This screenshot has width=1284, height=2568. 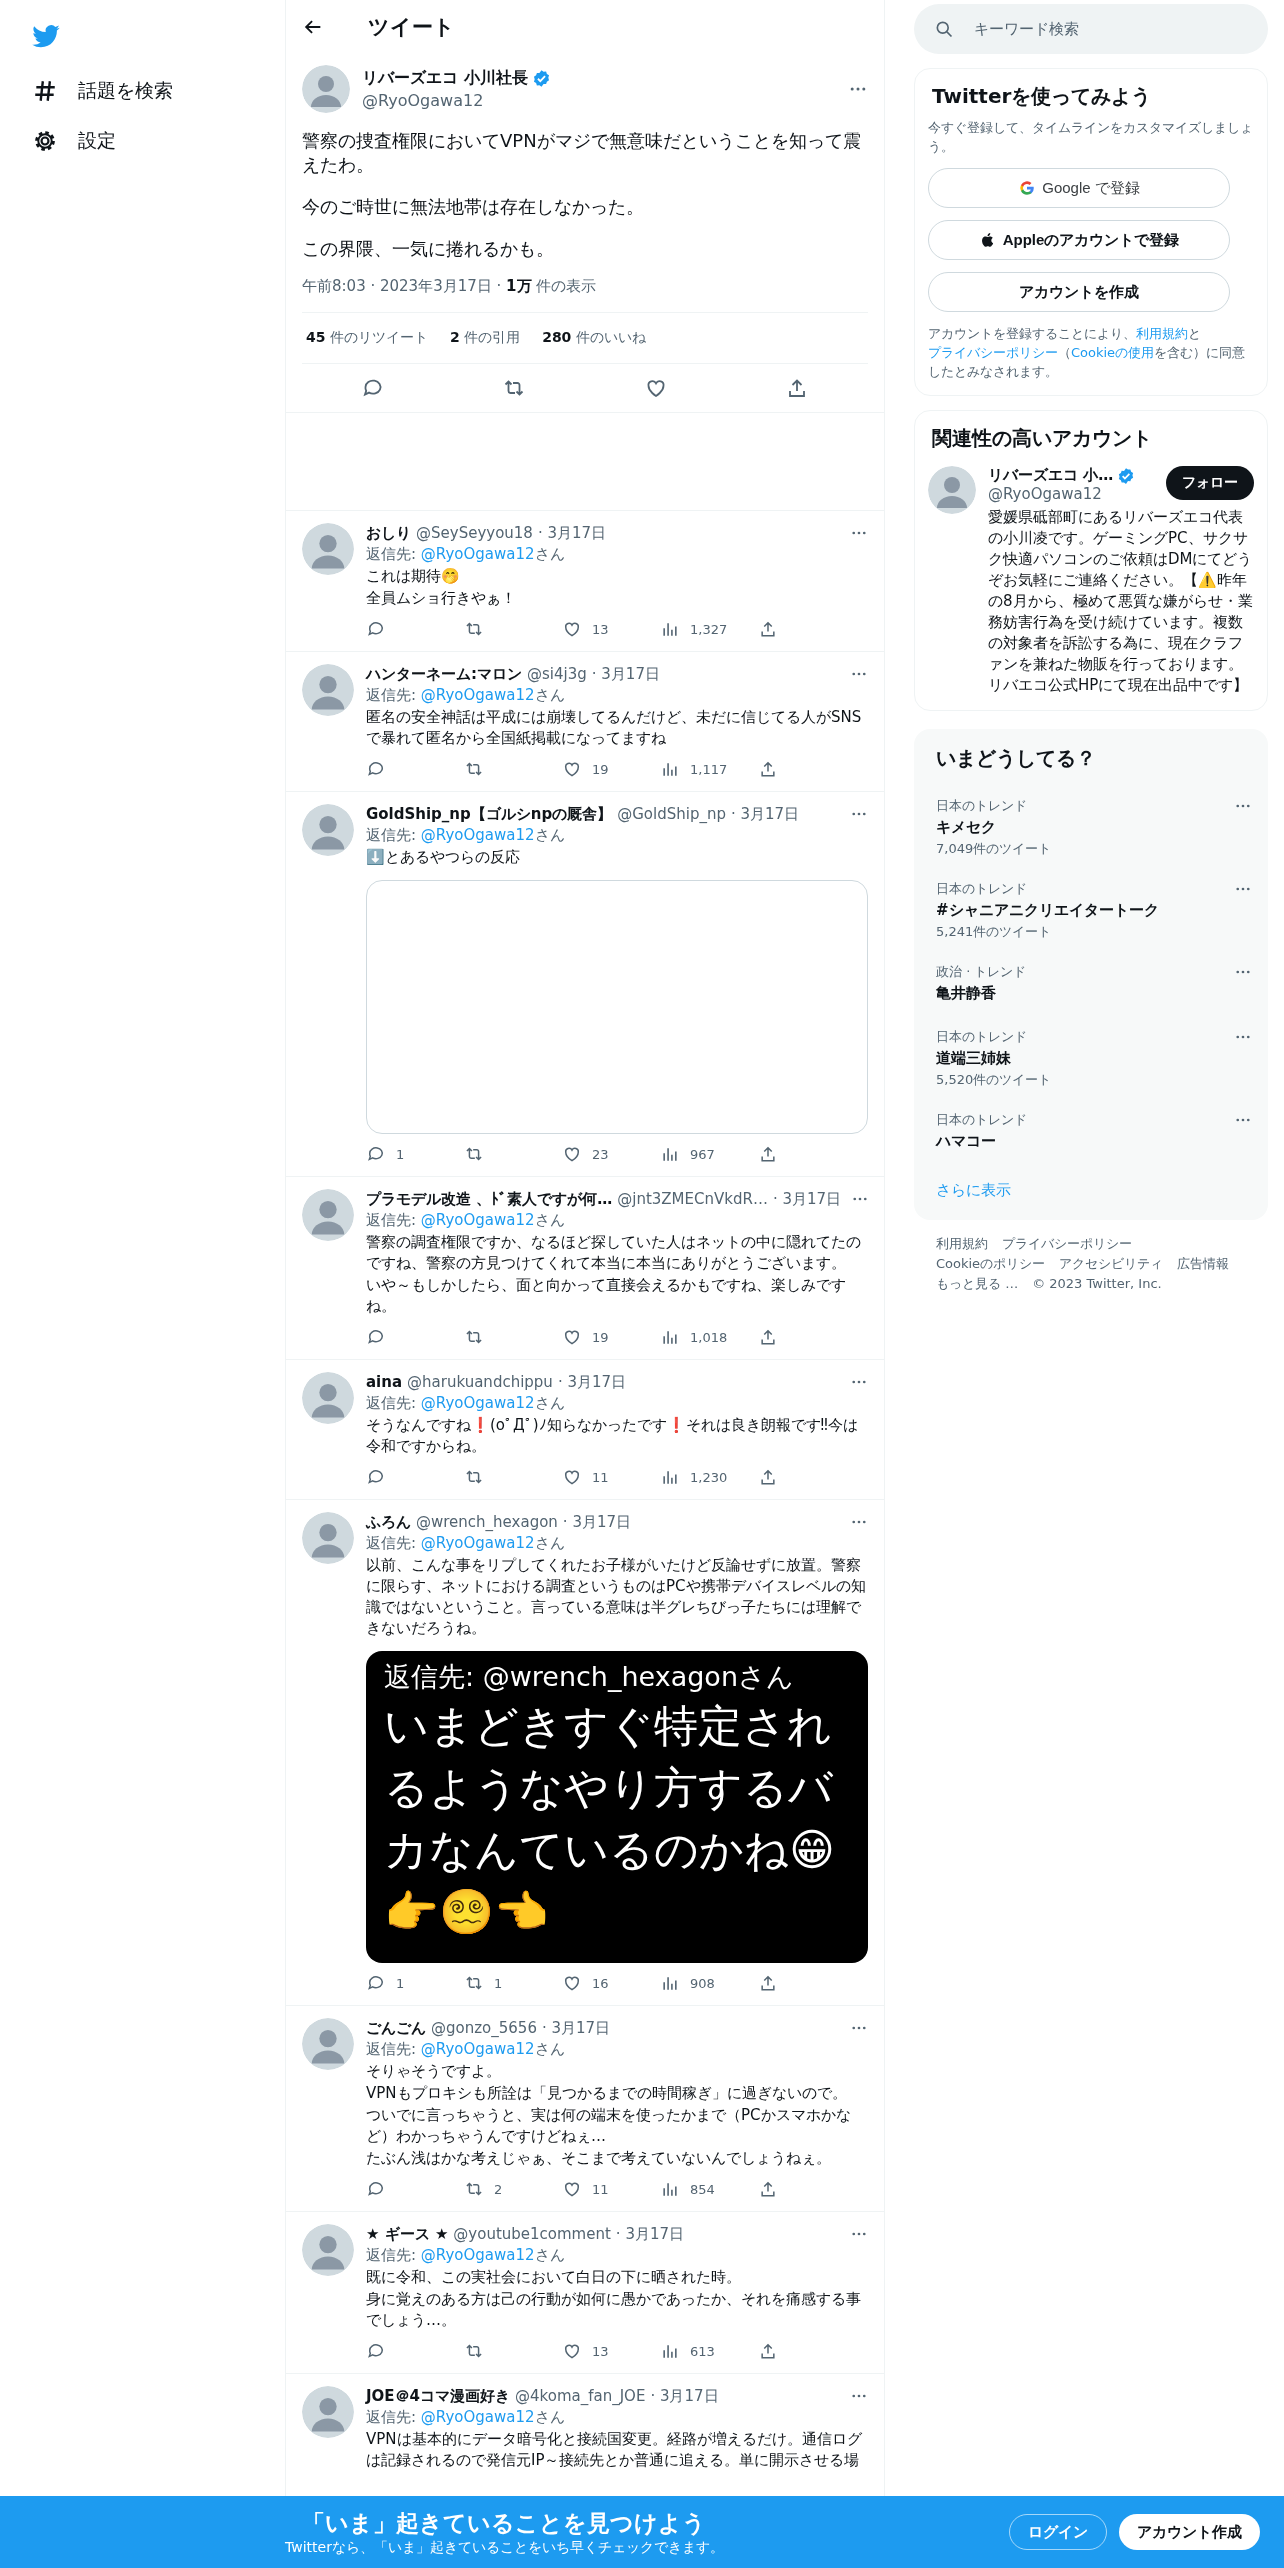 What do you see at coordinates (702, 1154) in the screenshot?
I see `action-count: 967` at bounding box center [702, 1154].